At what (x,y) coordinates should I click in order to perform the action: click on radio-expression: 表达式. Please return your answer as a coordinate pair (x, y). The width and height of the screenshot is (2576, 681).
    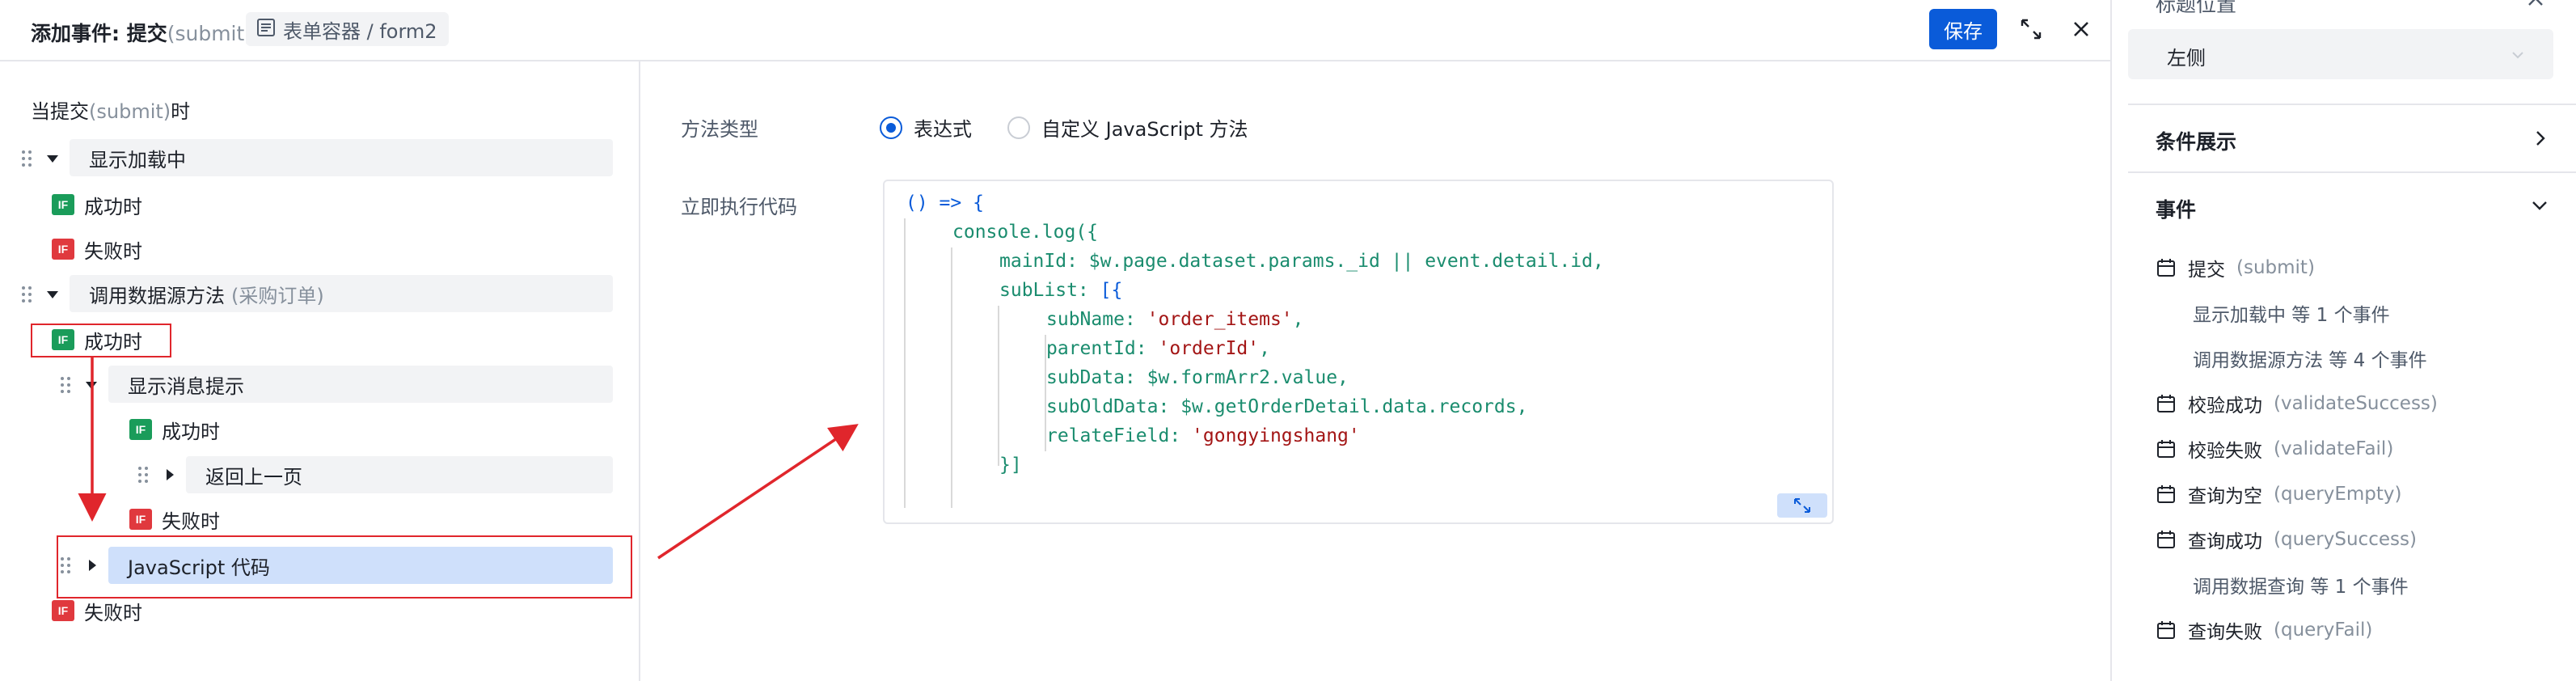
    Looking at the image, I should click on (926, 127).